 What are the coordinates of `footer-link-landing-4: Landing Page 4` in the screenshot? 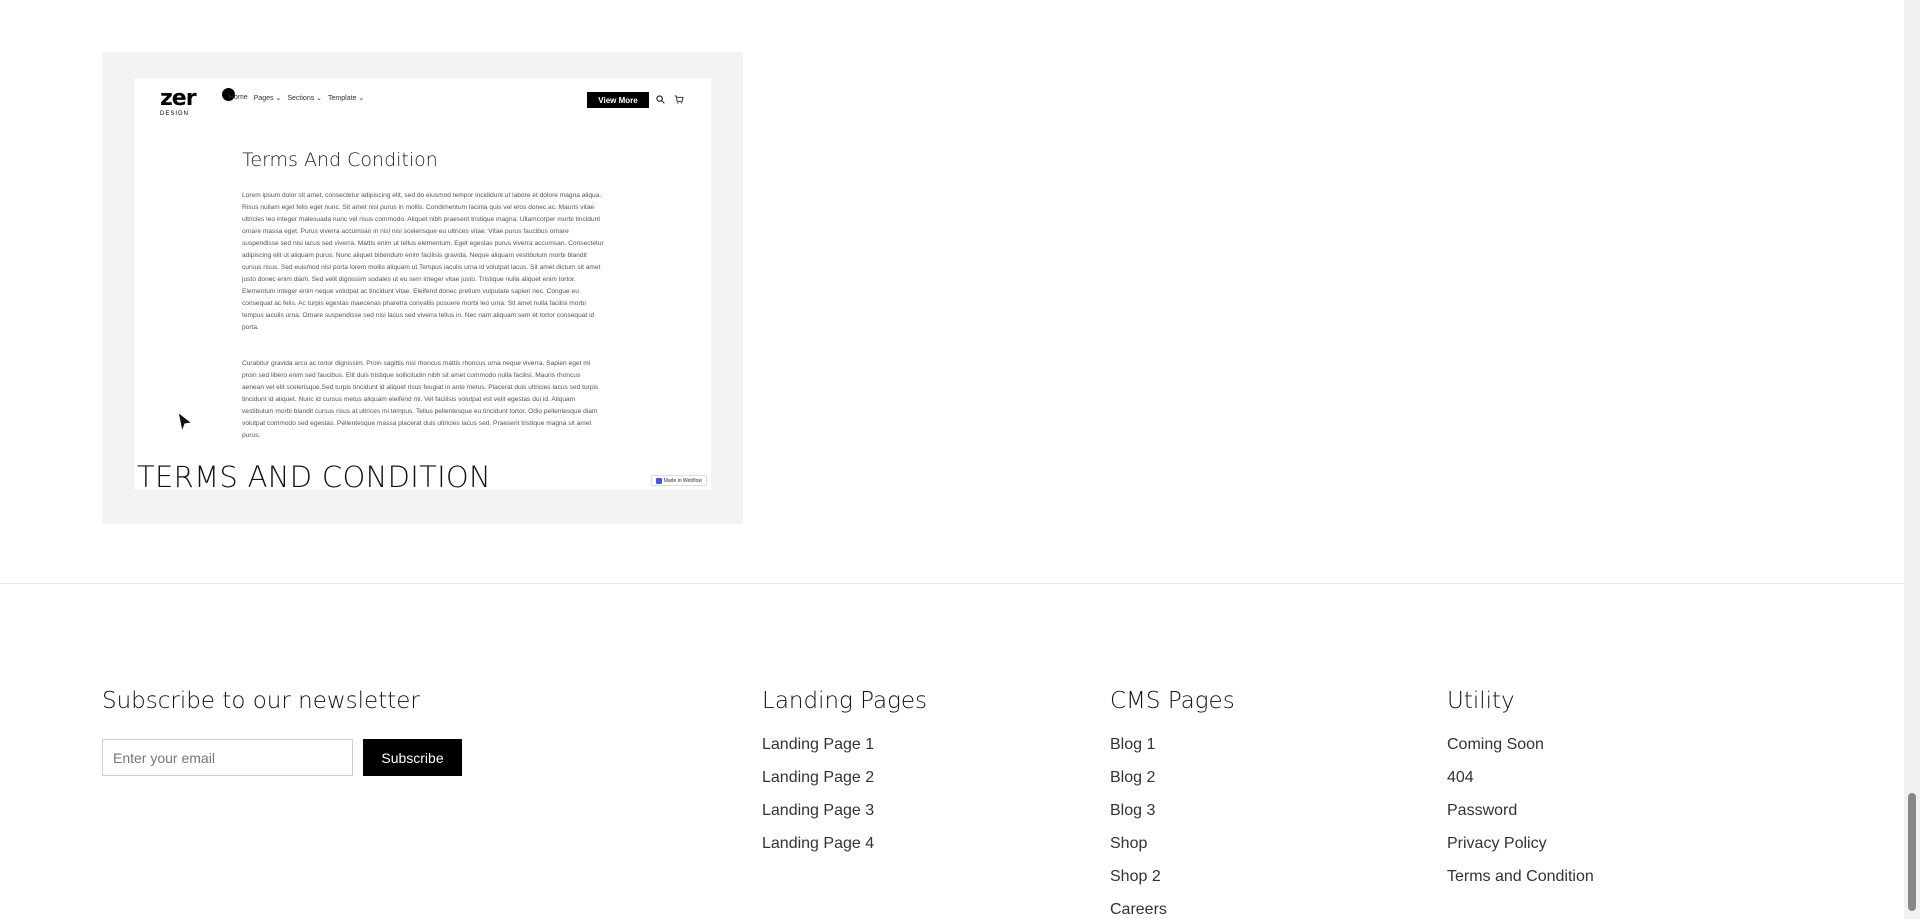 It's located at (844, 847).